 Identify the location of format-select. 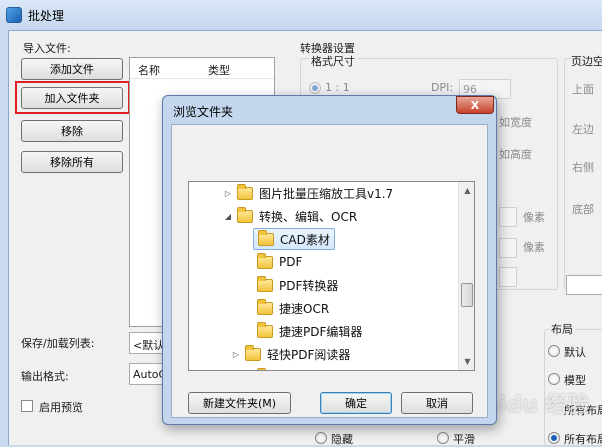
(508, 277).